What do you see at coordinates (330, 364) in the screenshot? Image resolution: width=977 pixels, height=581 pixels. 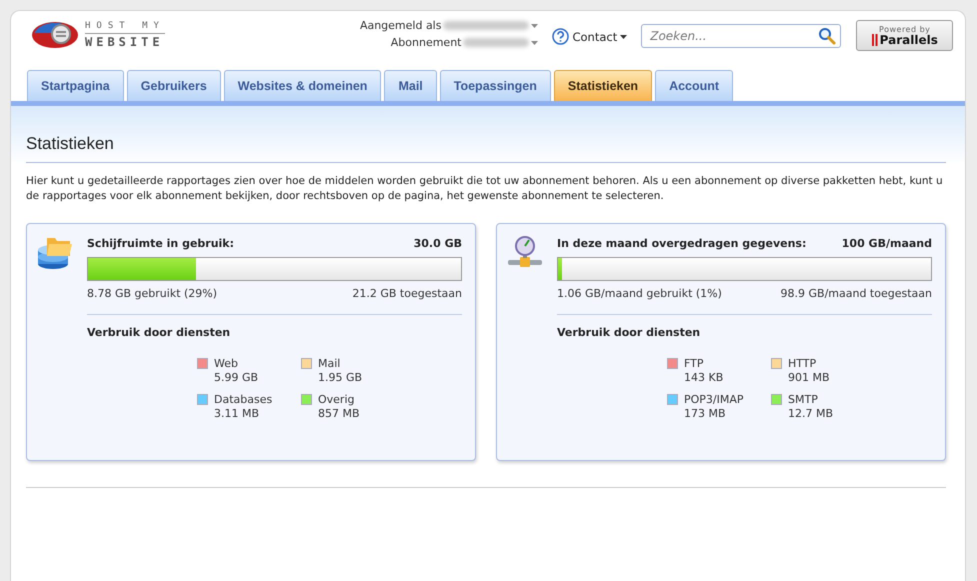 I see `service-name: Mail` at bounding box center [330, 364].